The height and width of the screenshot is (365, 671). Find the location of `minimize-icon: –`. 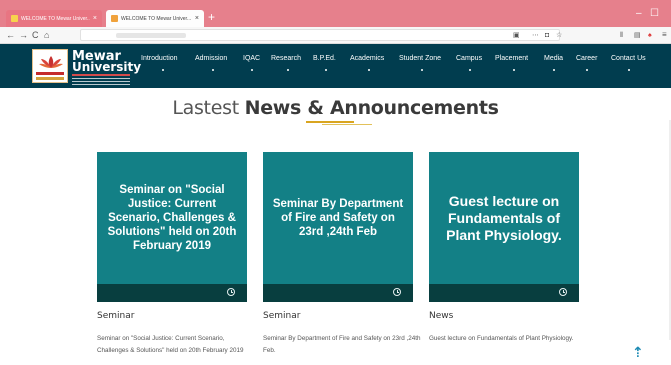

minimize-icon: – is located at coordinates (639, 13).